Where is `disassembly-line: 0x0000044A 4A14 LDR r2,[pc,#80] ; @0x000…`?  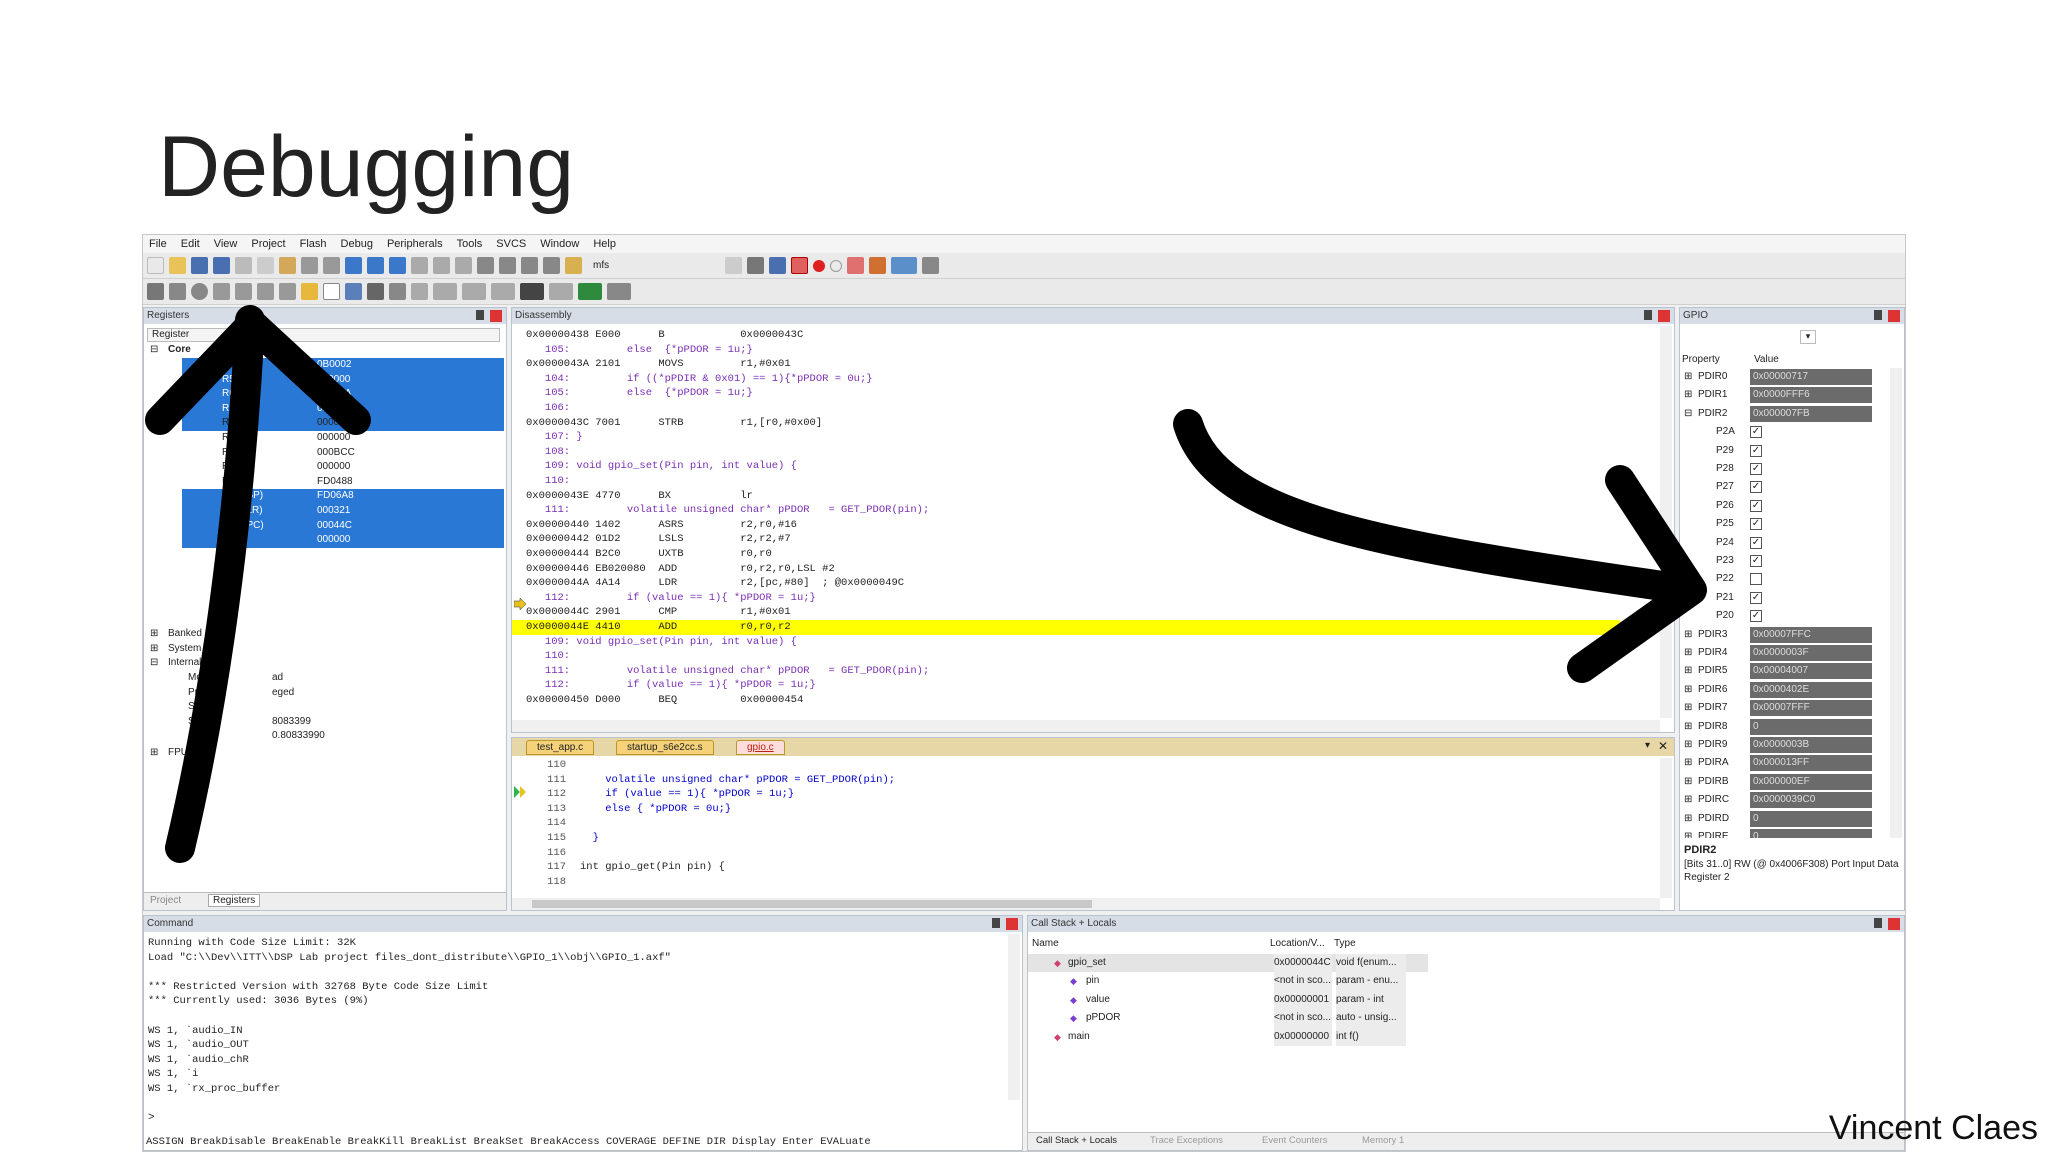
disassembly-line: 0x0000044A 4A14 LDR r2,[pc,#80] ; @0x000… is located at coordinates (715, 583).